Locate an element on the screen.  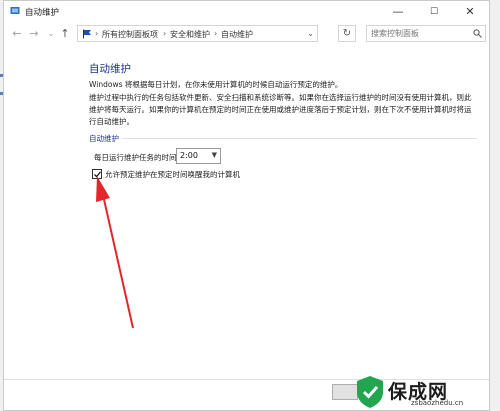
search-box is located at coordinates (426, 33).